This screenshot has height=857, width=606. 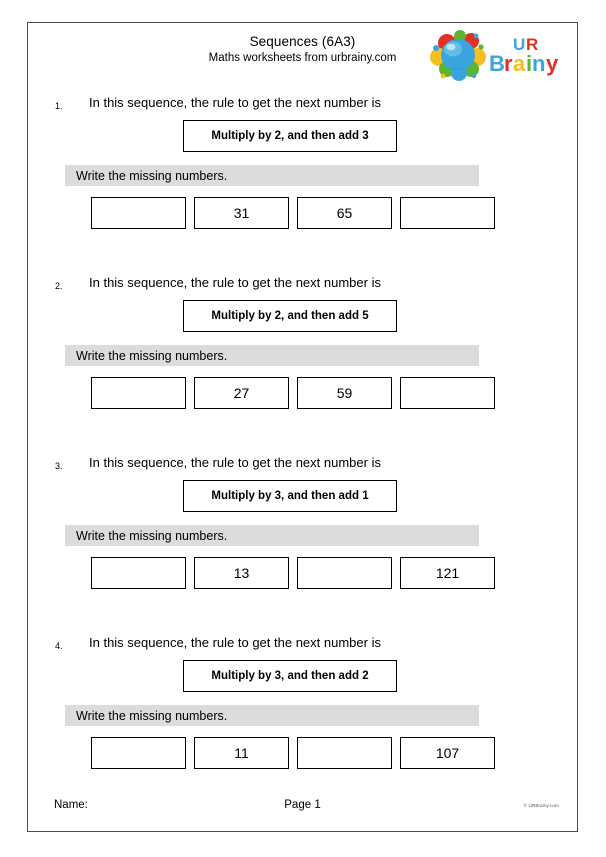 What do you see at coordinates (344, 213) in the screenshot?
I see `answer-box: 65` at bounding box center [344, 213].